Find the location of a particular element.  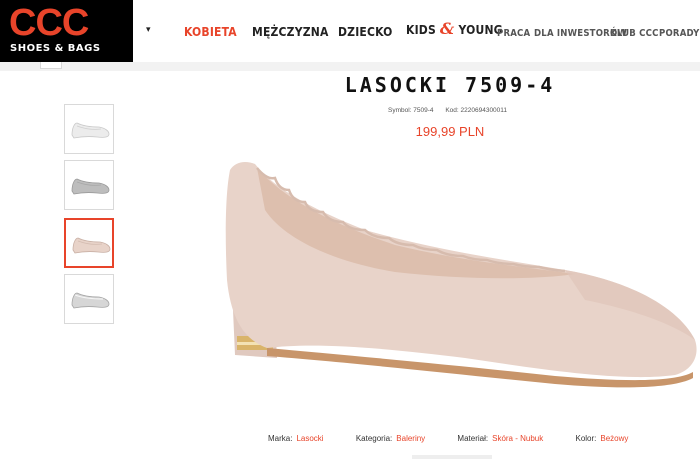

product-code: Kod: 2220694300011 is located at coordinates (476, 110).